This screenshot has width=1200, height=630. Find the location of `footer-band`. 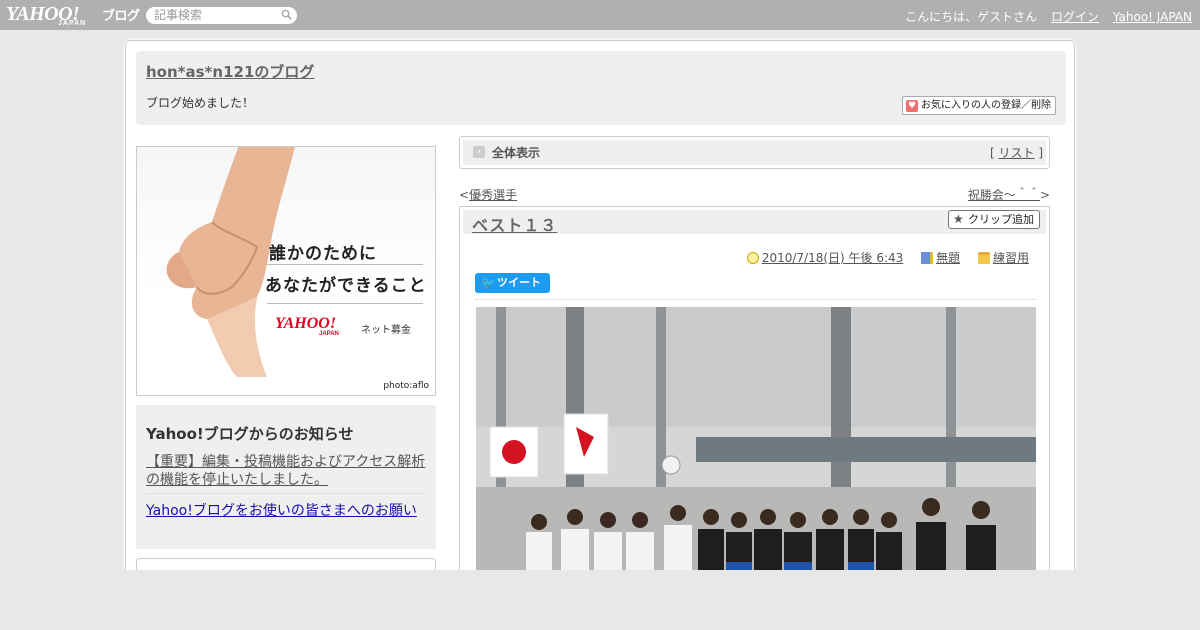

footer-band is located at coordinates (600, 600).